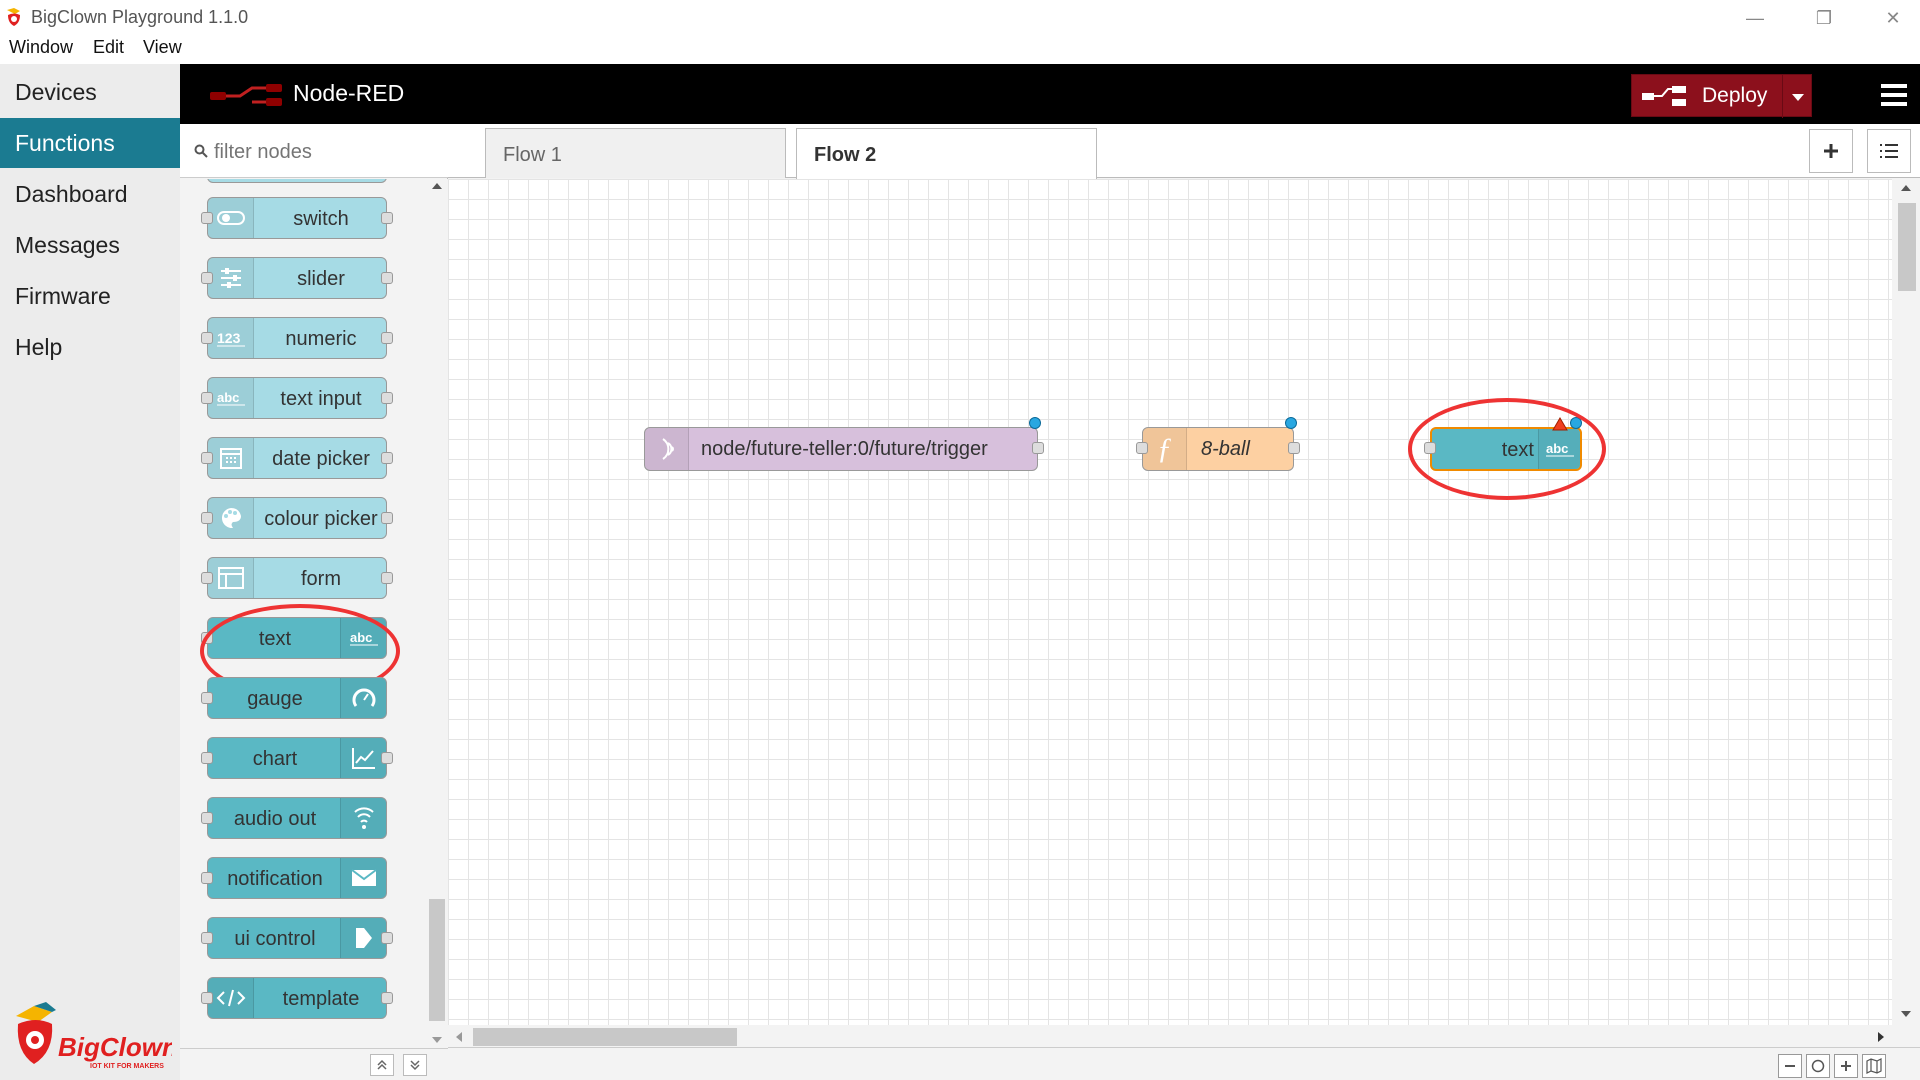  What do you see at coordinates (324, 152) in the screenshot?
I see `filter-nodes-input` at bounding box center [324, 152].